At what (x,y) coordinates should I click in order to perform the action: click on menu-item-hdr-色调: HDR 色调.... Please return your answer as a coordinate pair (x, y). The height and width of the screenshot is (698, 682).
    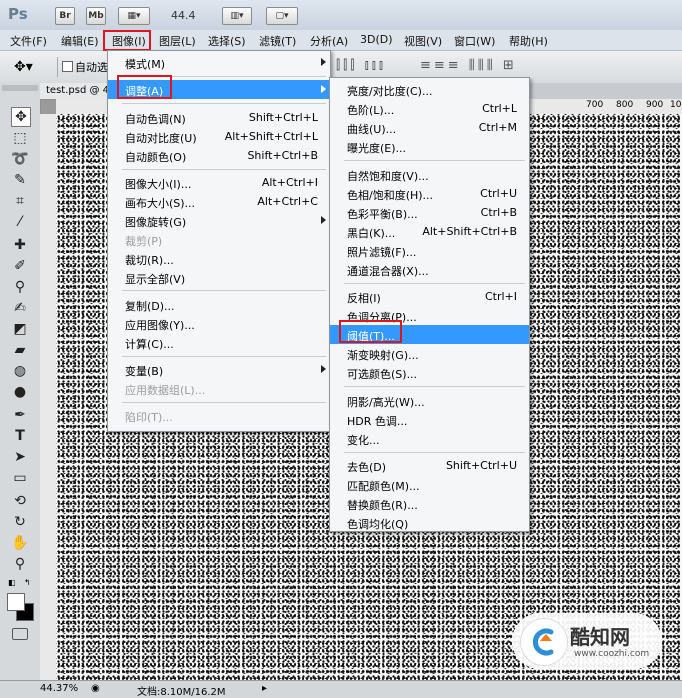
    Looking at the image, I should click on (429, 419).